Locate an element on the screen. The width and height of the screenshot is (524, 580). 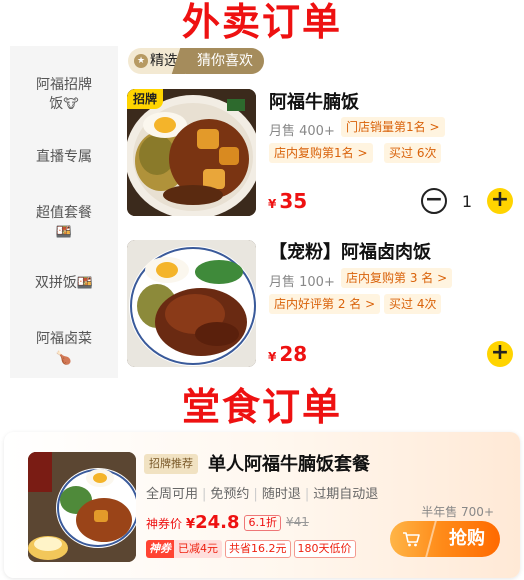
delivery-orders-title: 外卖订单 is located at coordinates (261, 22).